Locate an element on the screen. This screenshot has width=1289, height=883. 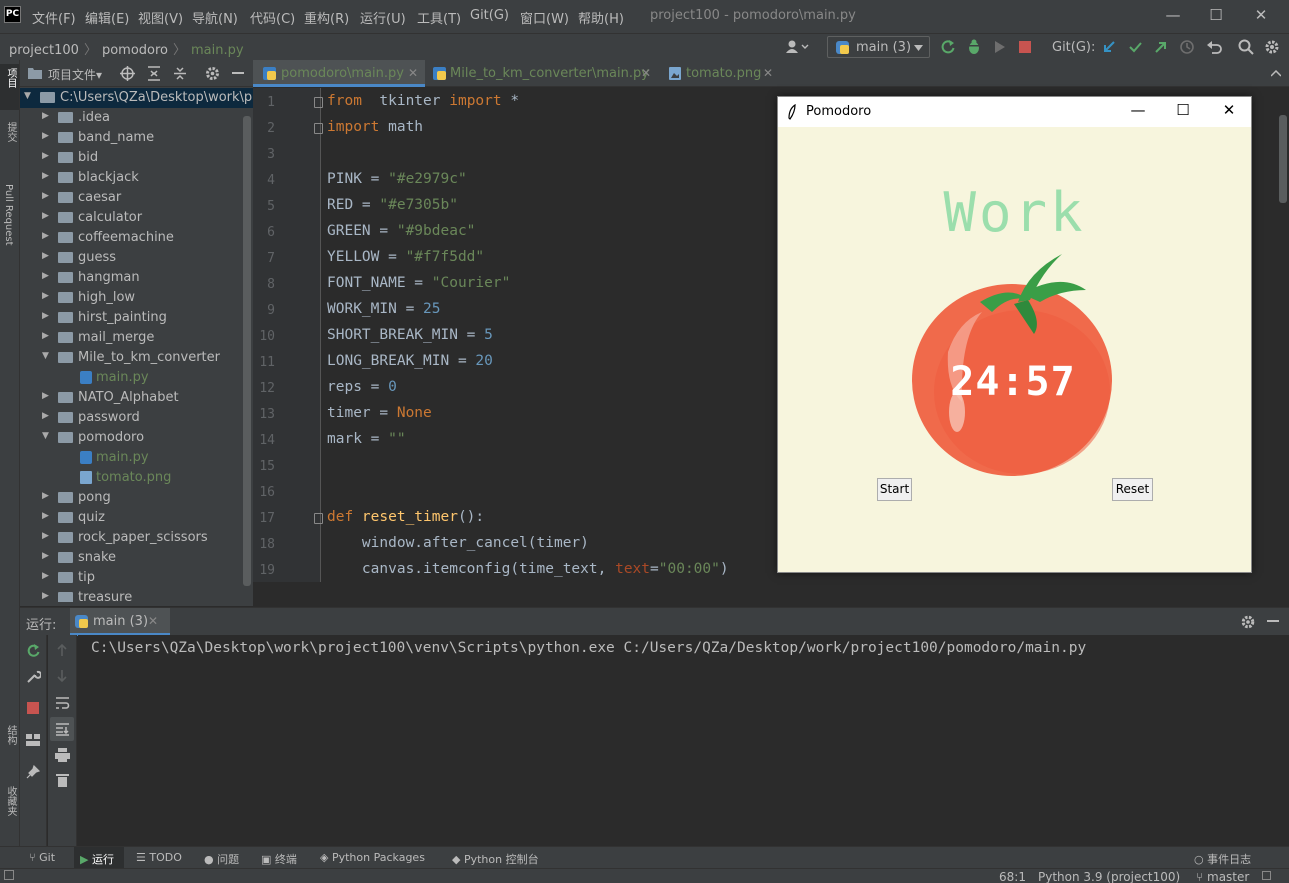
menu-edit: 编辑(E) is located at coordinates (107, 17).